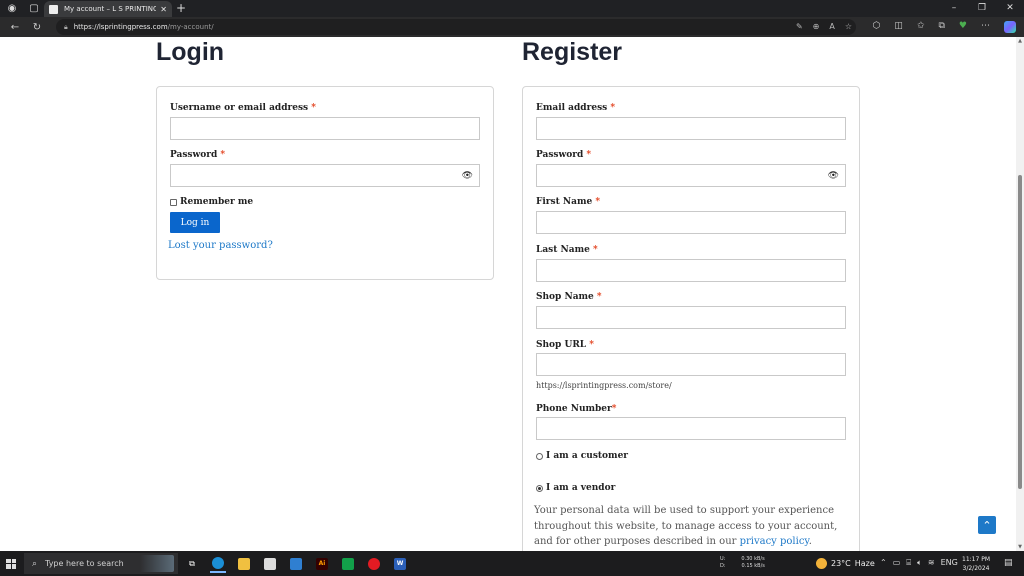  Describe the element at coordinates (181, 8) in the screenshot. I see `new-tab-icon: +` at that location.